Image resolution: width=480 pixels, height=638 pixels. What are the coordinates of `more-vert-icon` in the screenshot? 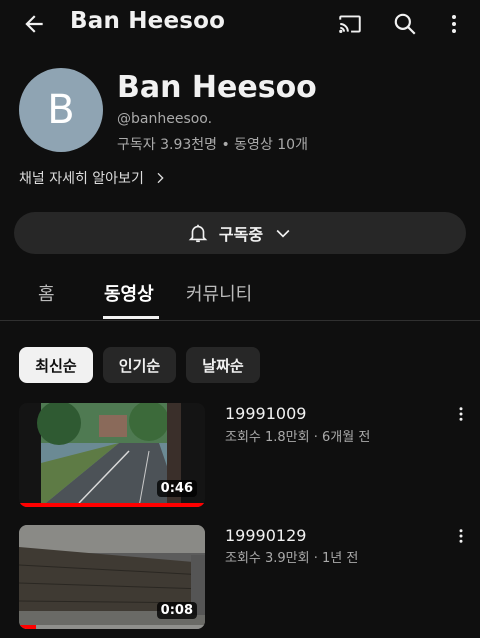 It's located at (454, 24).